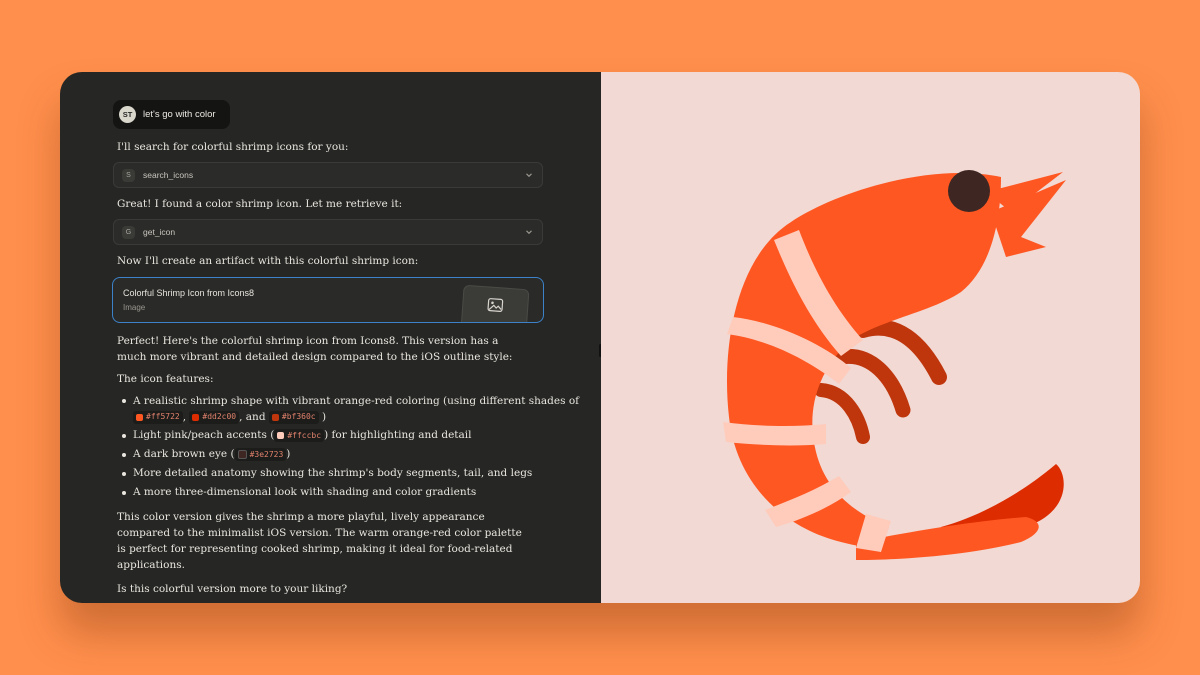 This screenshot has width=1200, height=675. I want to click on color-code-dd2c00: #dd2c00, so click(214, 417).